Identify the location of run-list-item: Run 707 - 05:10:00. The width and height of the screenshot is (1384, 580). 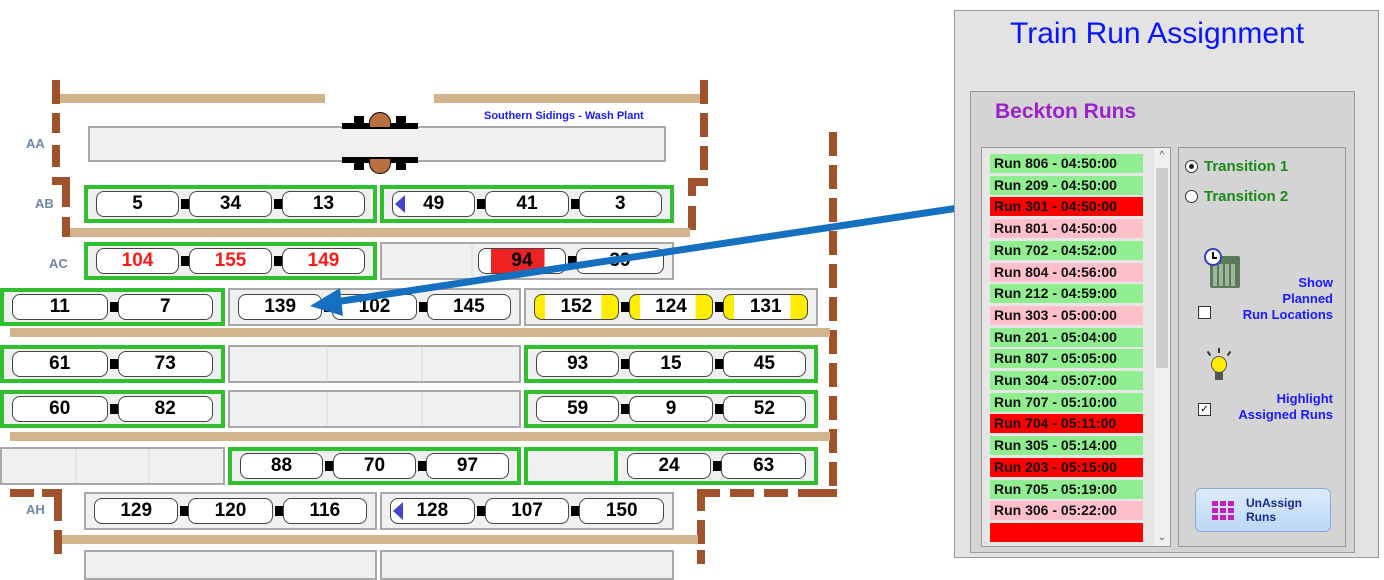
(1066, 402).